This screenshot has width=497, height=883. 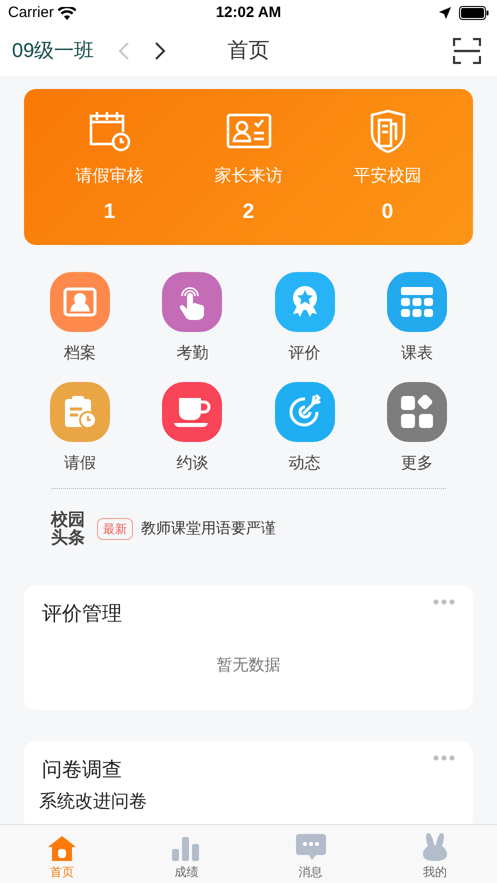 I want to click on new-badge: 最新, so click(x=115, y=529).